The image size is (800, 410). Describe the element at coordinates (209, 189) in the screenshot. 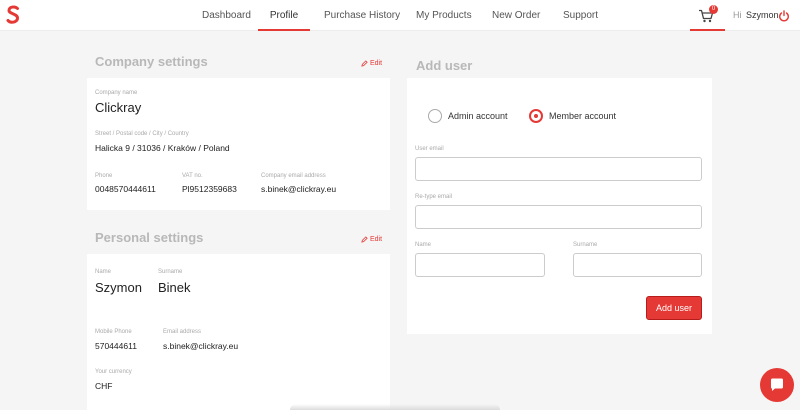

I see `company-vat-value: Pl9512359683` at that location.